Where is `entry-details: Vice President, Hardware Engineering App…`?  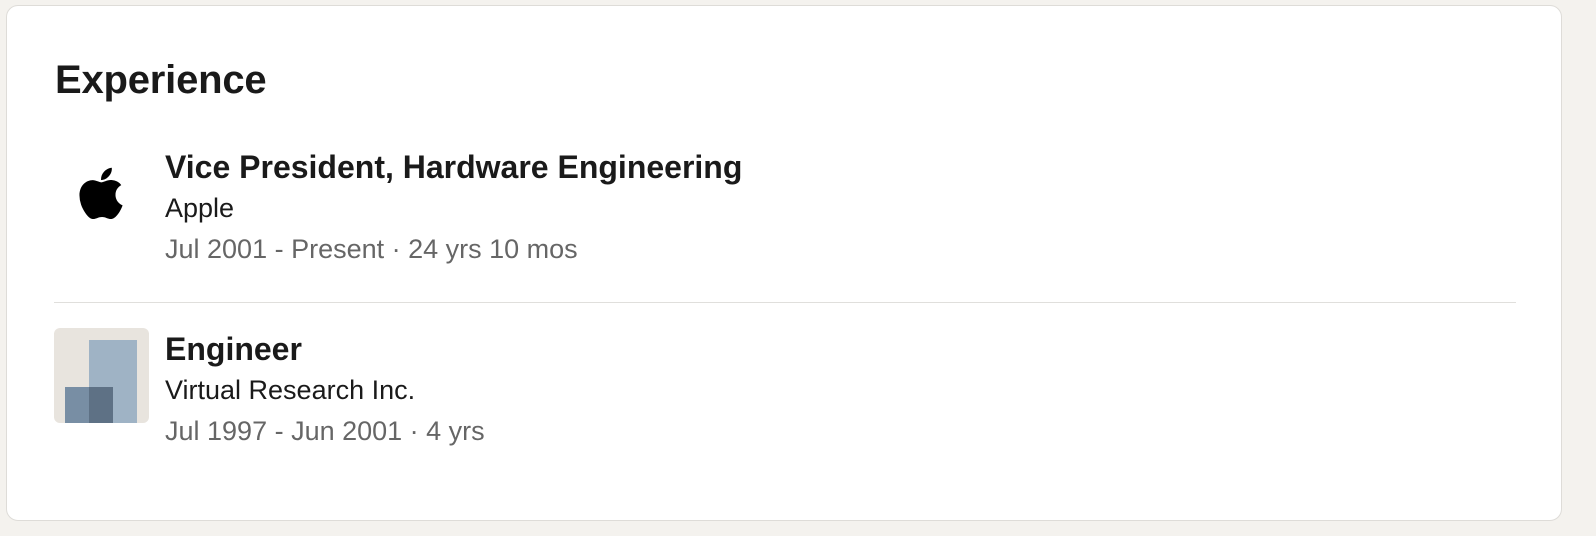
entry-details: Vice President, Hardware Engineering App… is located at coordinates (453, 206).